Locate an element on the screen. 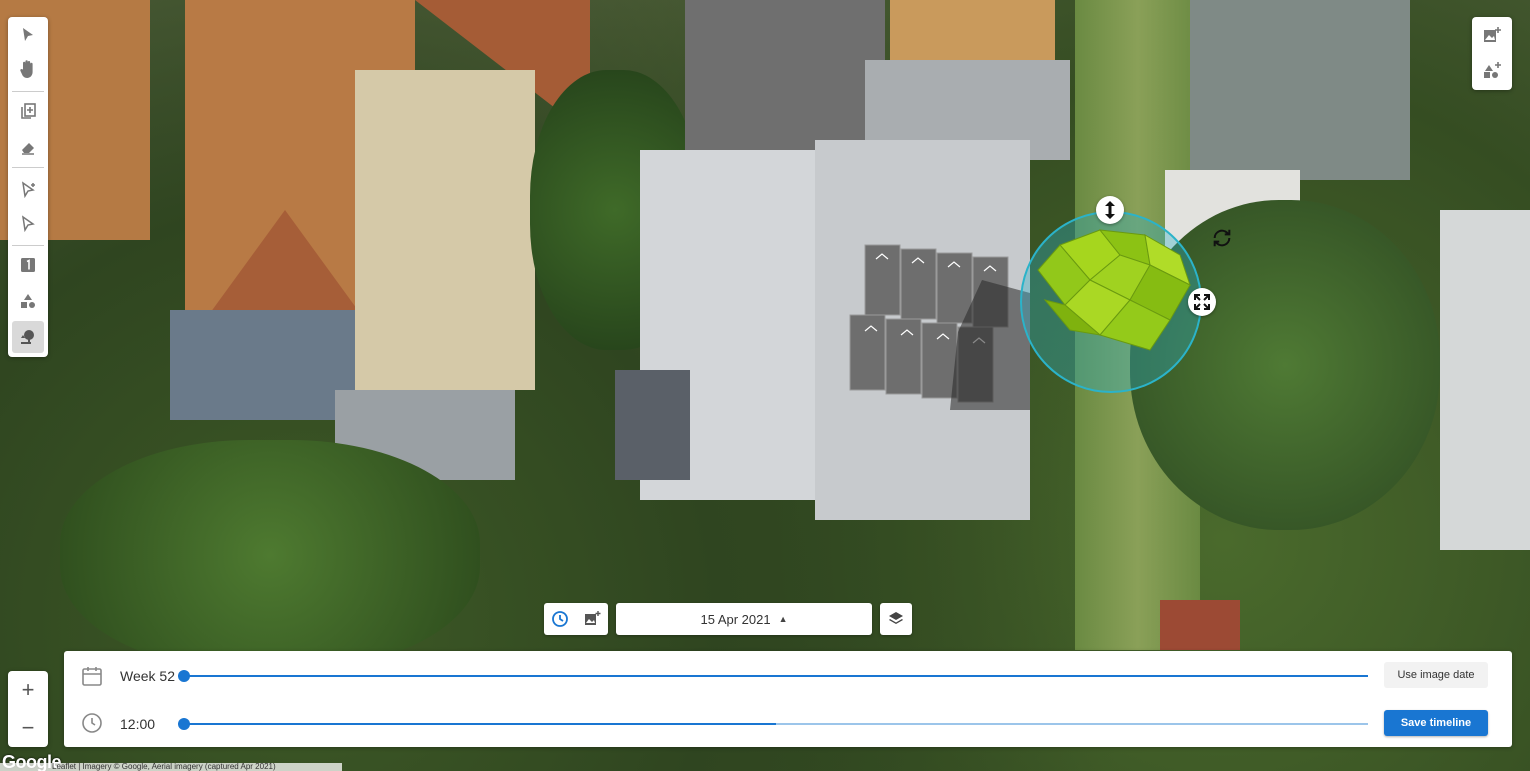 This screenshot has height=771, width=1530. rotate-handle is located at coordinates (1222, 238).